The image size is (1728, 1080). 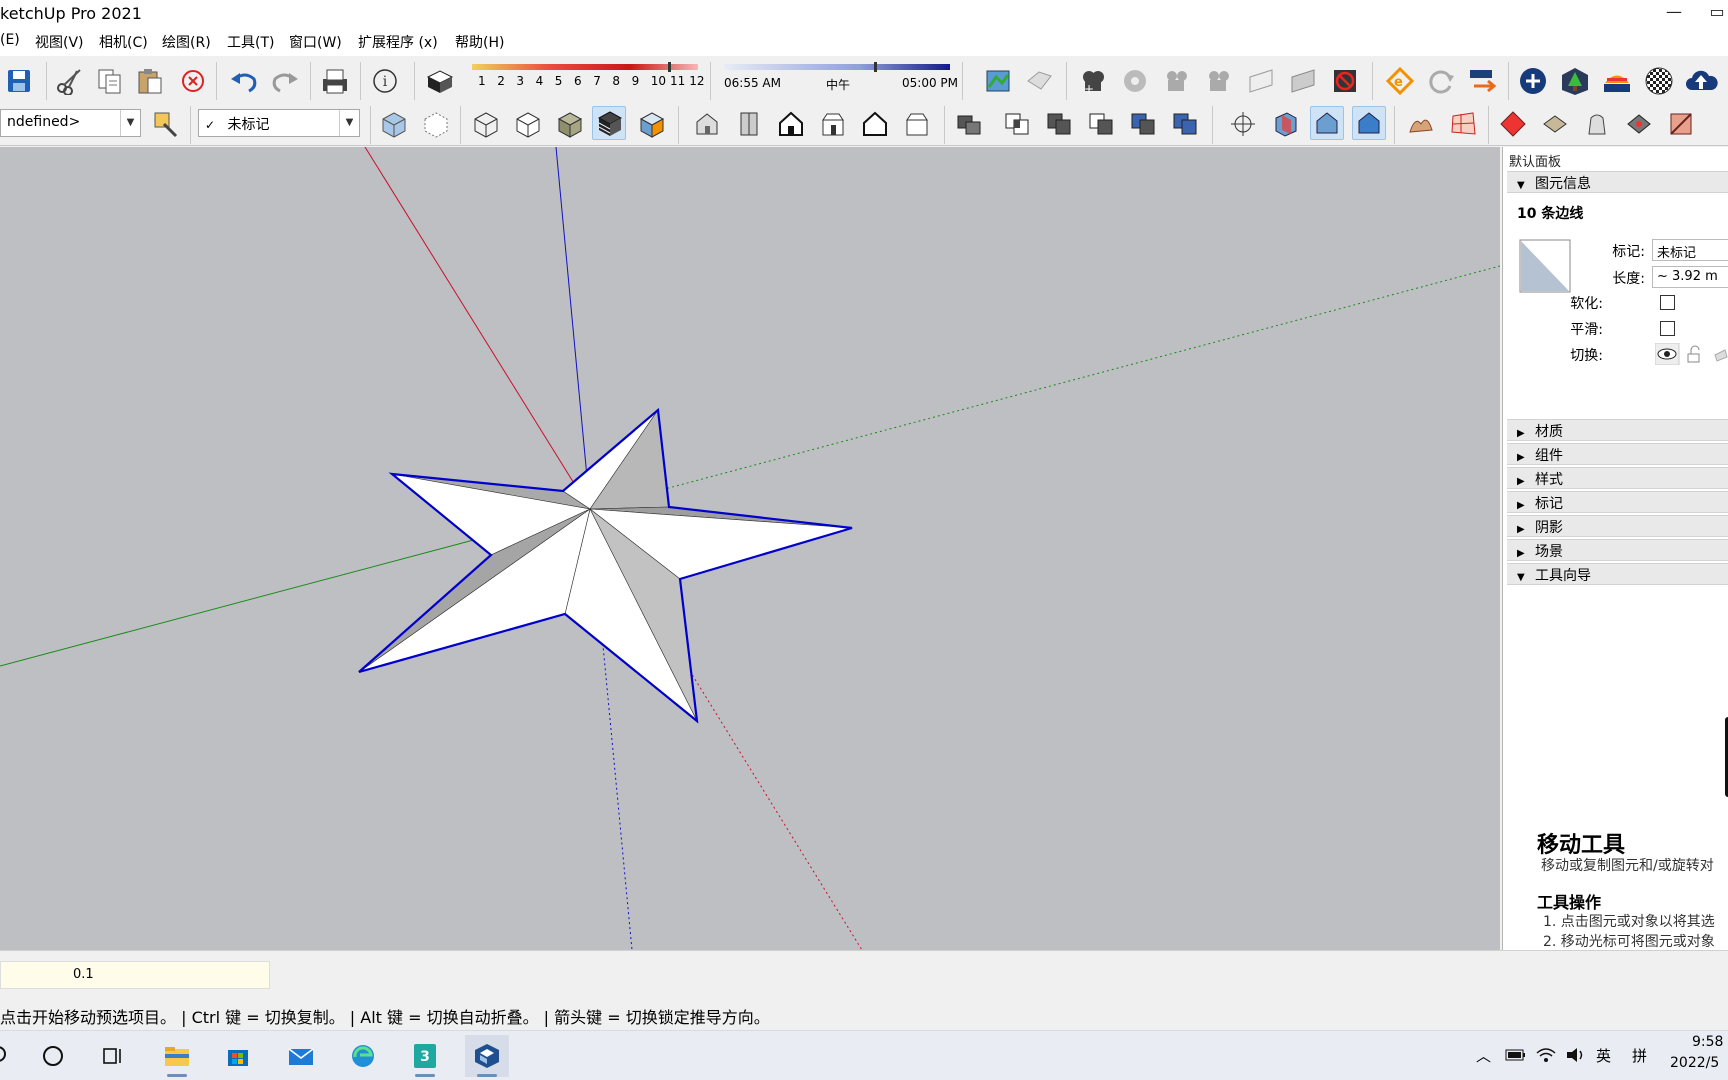 What do you see at coordinates (1617, 430) in the screenshot?
I see `materials-header: ▶ 材质` at bounding box center [1617, 430].